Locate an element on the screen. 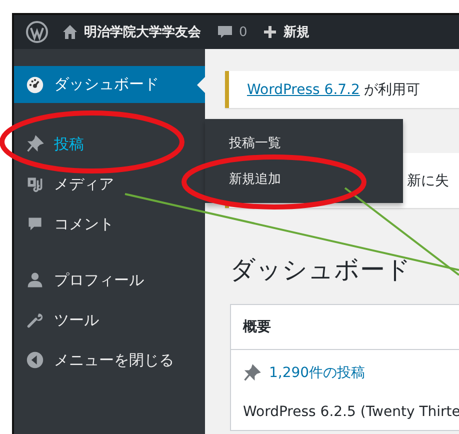 This screenshot has height=434, width=459. plus-icon is located at coordinates (270, 32).